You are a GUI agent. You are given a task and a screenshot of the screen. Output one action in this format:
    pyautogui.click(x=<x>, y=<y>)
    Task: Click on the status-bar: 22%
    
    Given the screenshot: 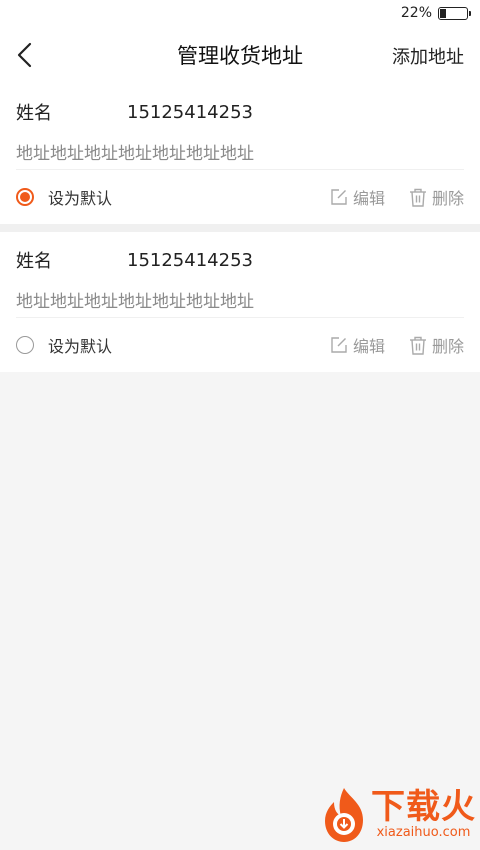 What is the action you would take?
    pyautogui.click(x=240, y=13)
    